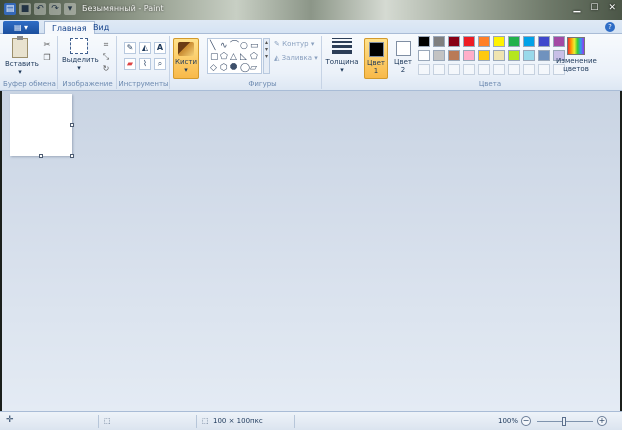  What do you see at coordinates (47, 58) in the screenshot?
I see `copy-icon: ❐` at bounding box center [47, 58].